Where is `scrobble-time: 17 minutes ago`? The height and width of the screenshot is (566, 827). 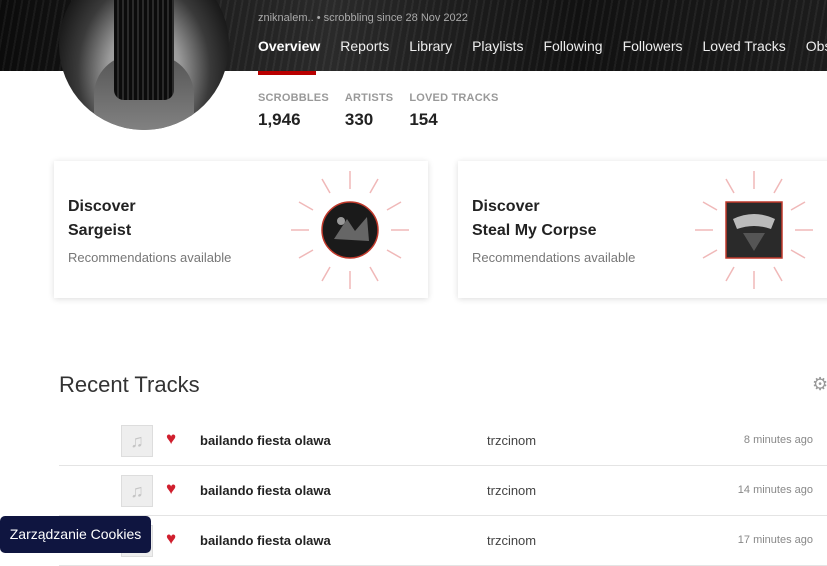 scrobble-time: 17 minutes ago is located at coordinates (775, 540).